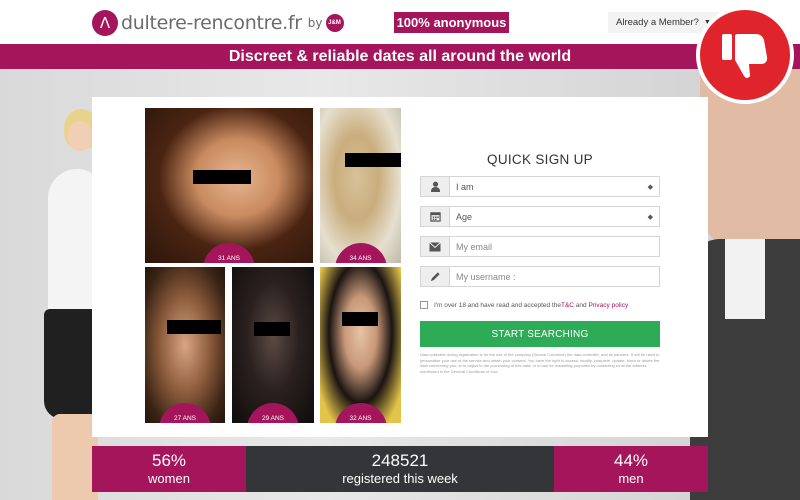 The width and height of the screenshot is (800, 500). What do you see at coordinates (105, 23) in the screenshot?
I see `logo-mark: Λ` at bounding box center [105, 23].